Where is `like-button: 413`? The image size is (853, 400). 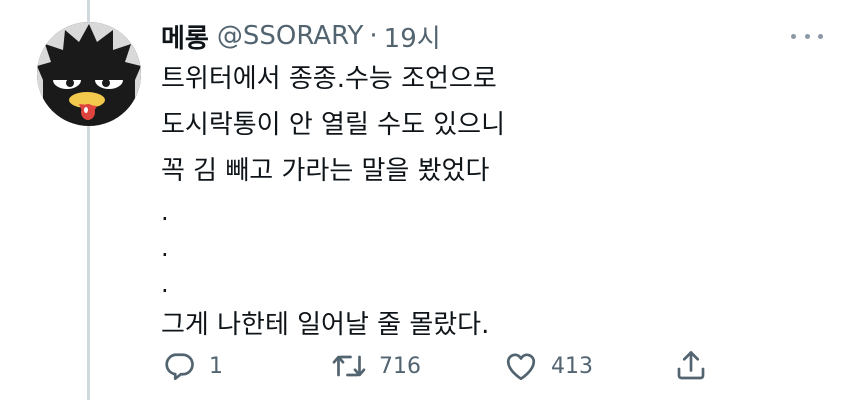 like-button: 413 is located at coordinates (548, 366).